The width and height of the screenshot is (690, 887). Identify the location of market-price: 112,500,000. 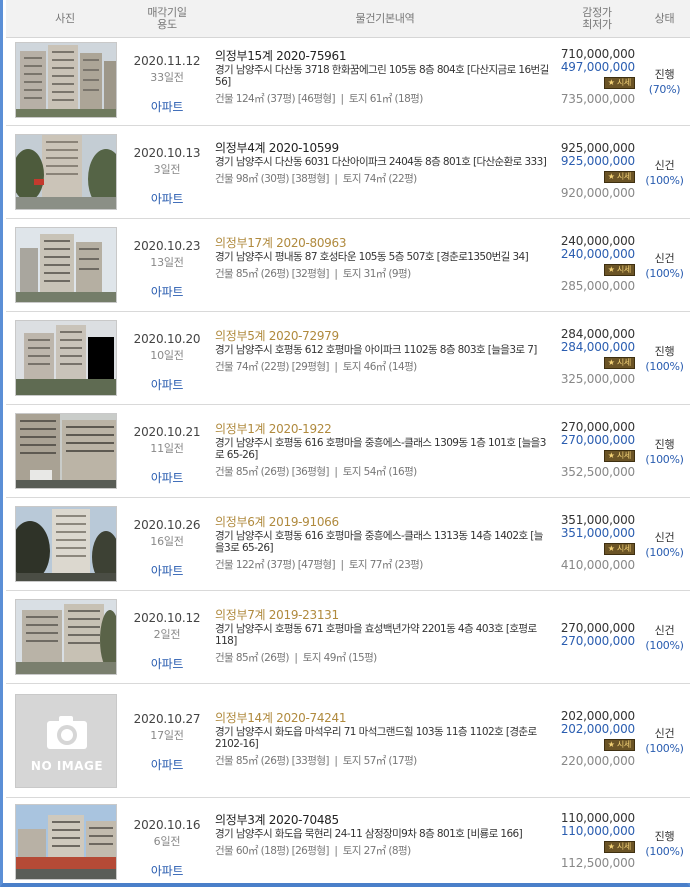
(597, 863).